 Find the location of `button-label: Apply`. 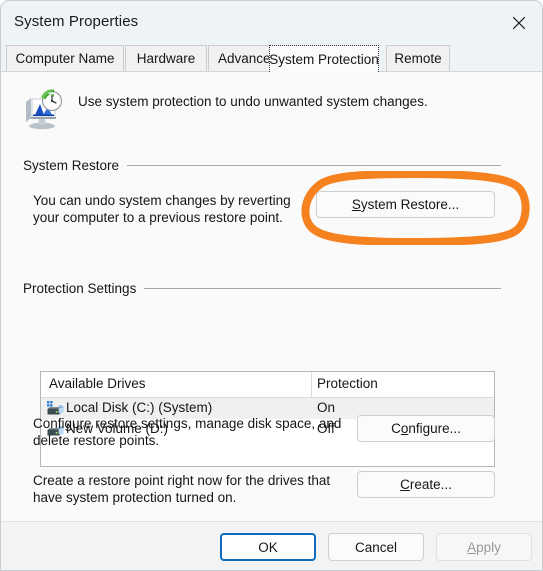

button-label: Apply is located at coordinates (484, 547).